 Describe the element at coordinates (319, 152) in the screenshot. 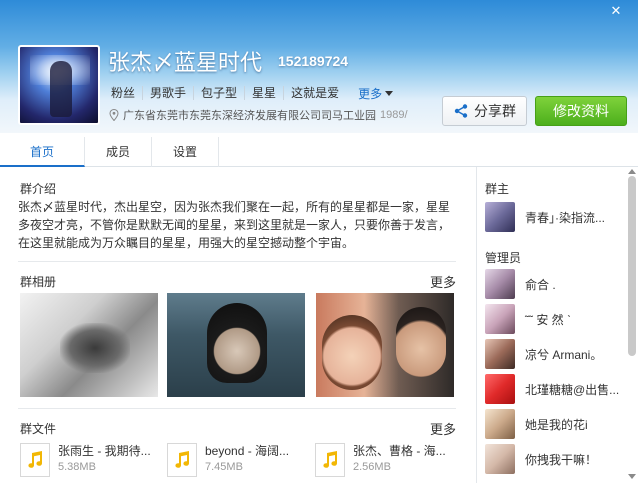

I see `tab-bar: 首页 成员 设置` at that location.